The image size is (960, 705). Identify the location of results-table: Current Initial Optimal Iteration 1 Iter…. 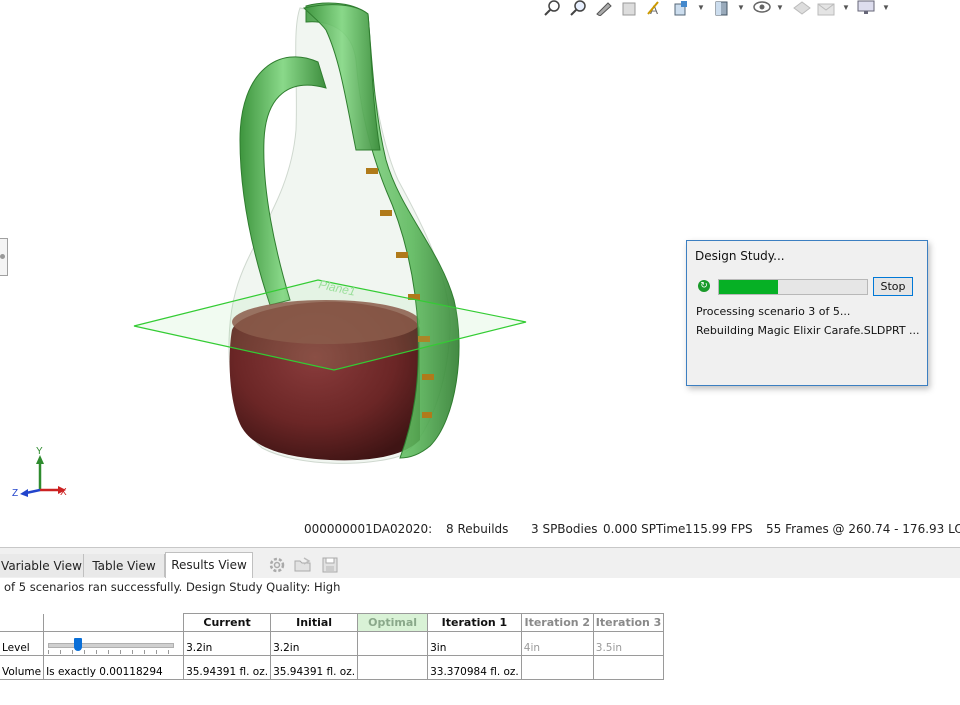
(332, 646).